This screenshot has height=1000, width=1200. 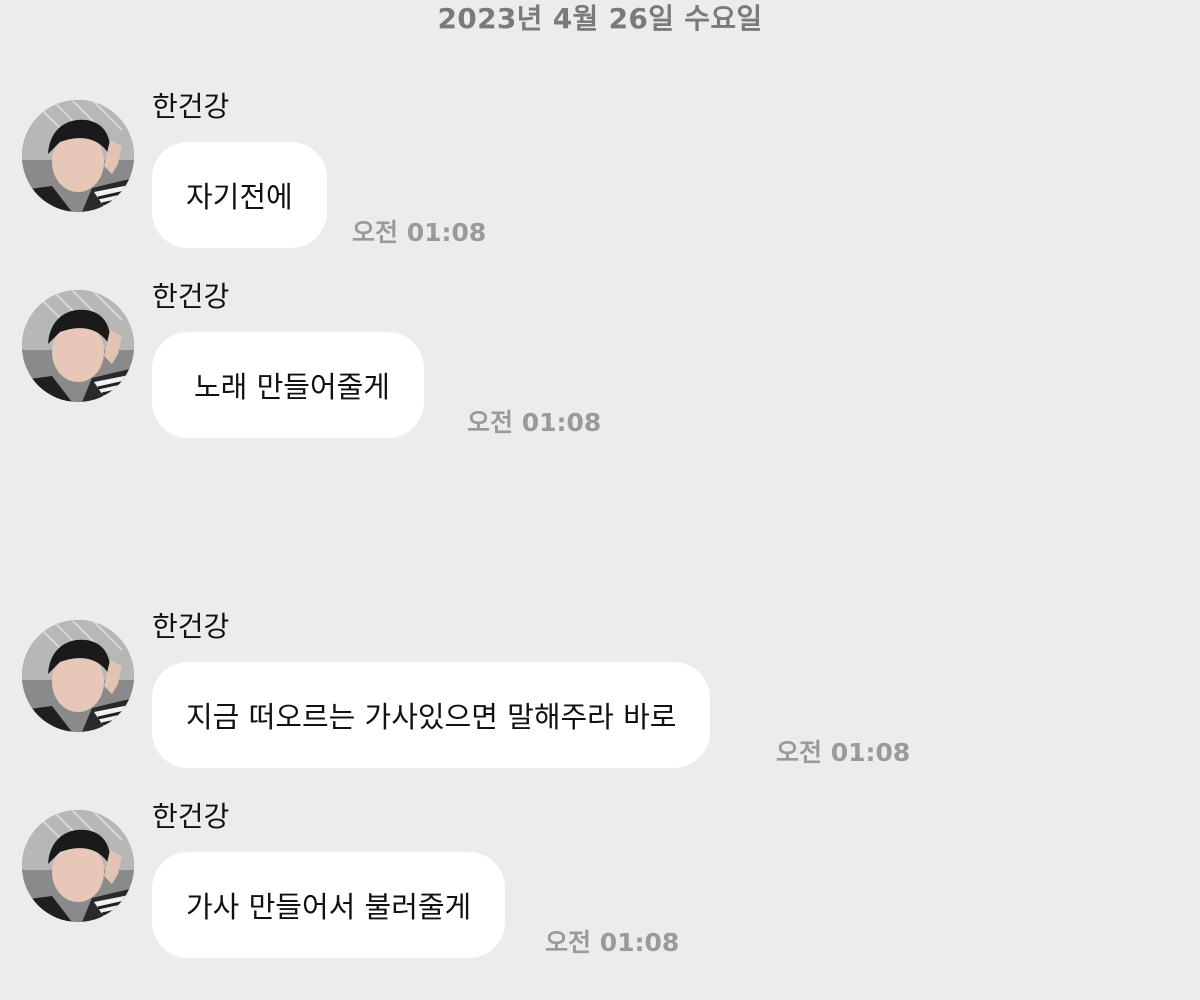 What do you see at coordinates (329, 905) in the screenshot?
I see `message-bubble: 가사 만들어서 불러줄게` at bounding box center [329, 905].